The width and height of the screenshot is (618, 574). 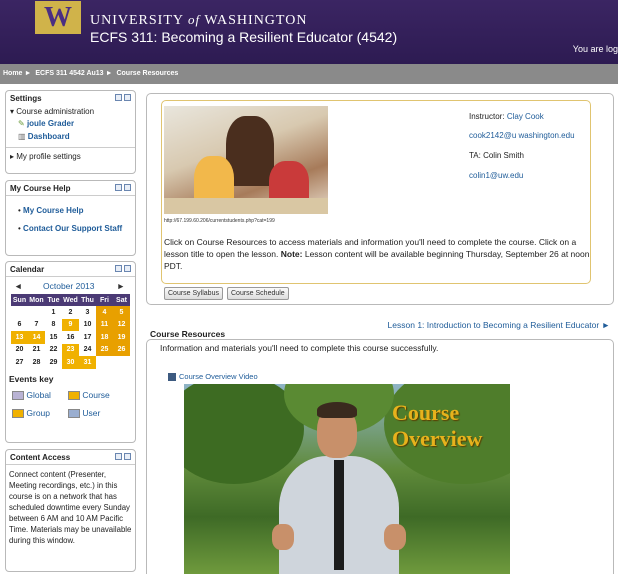 What do you see at coordinates (19, 325) in the screenshot?
I see `calendar-day: 6` at bounding box center [19, 325].